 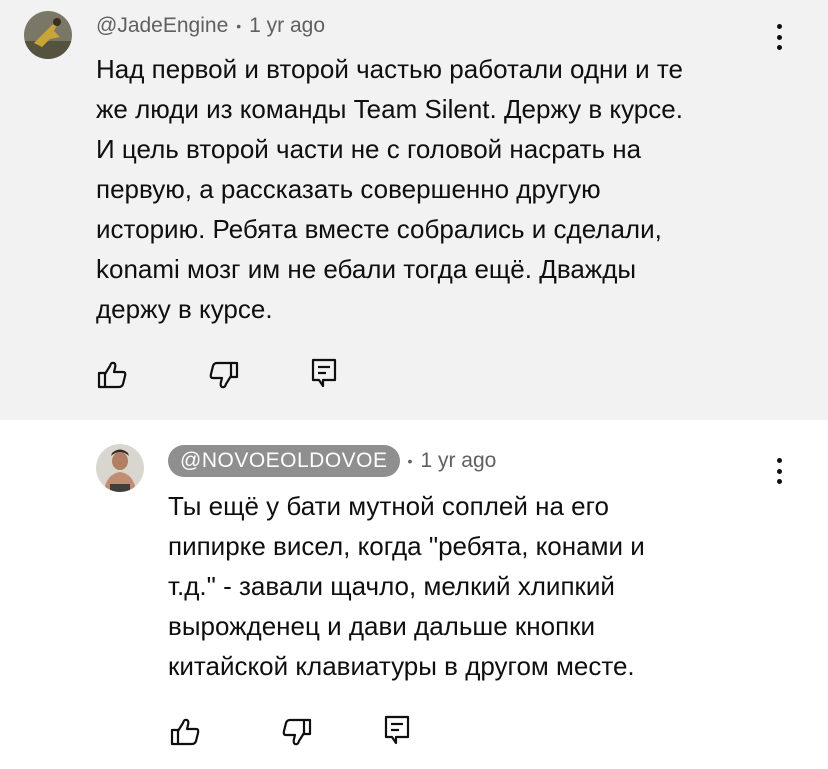 I want to click on comment-meta: @JadeEngine • 1 yr ago, so click(x=210, y=26).